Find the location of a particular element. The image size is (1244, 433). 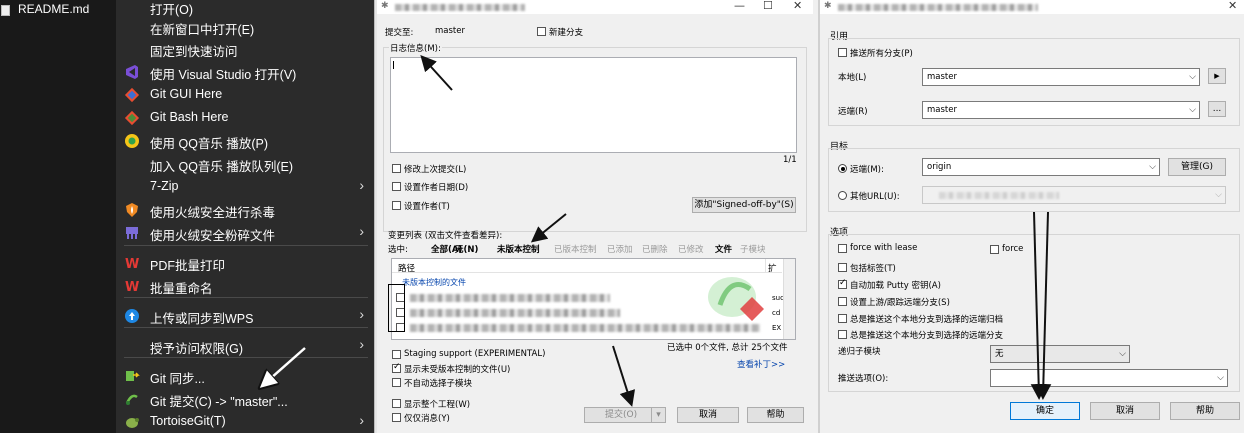

ok-button: 确定 is located at coordinates (1045, 411).